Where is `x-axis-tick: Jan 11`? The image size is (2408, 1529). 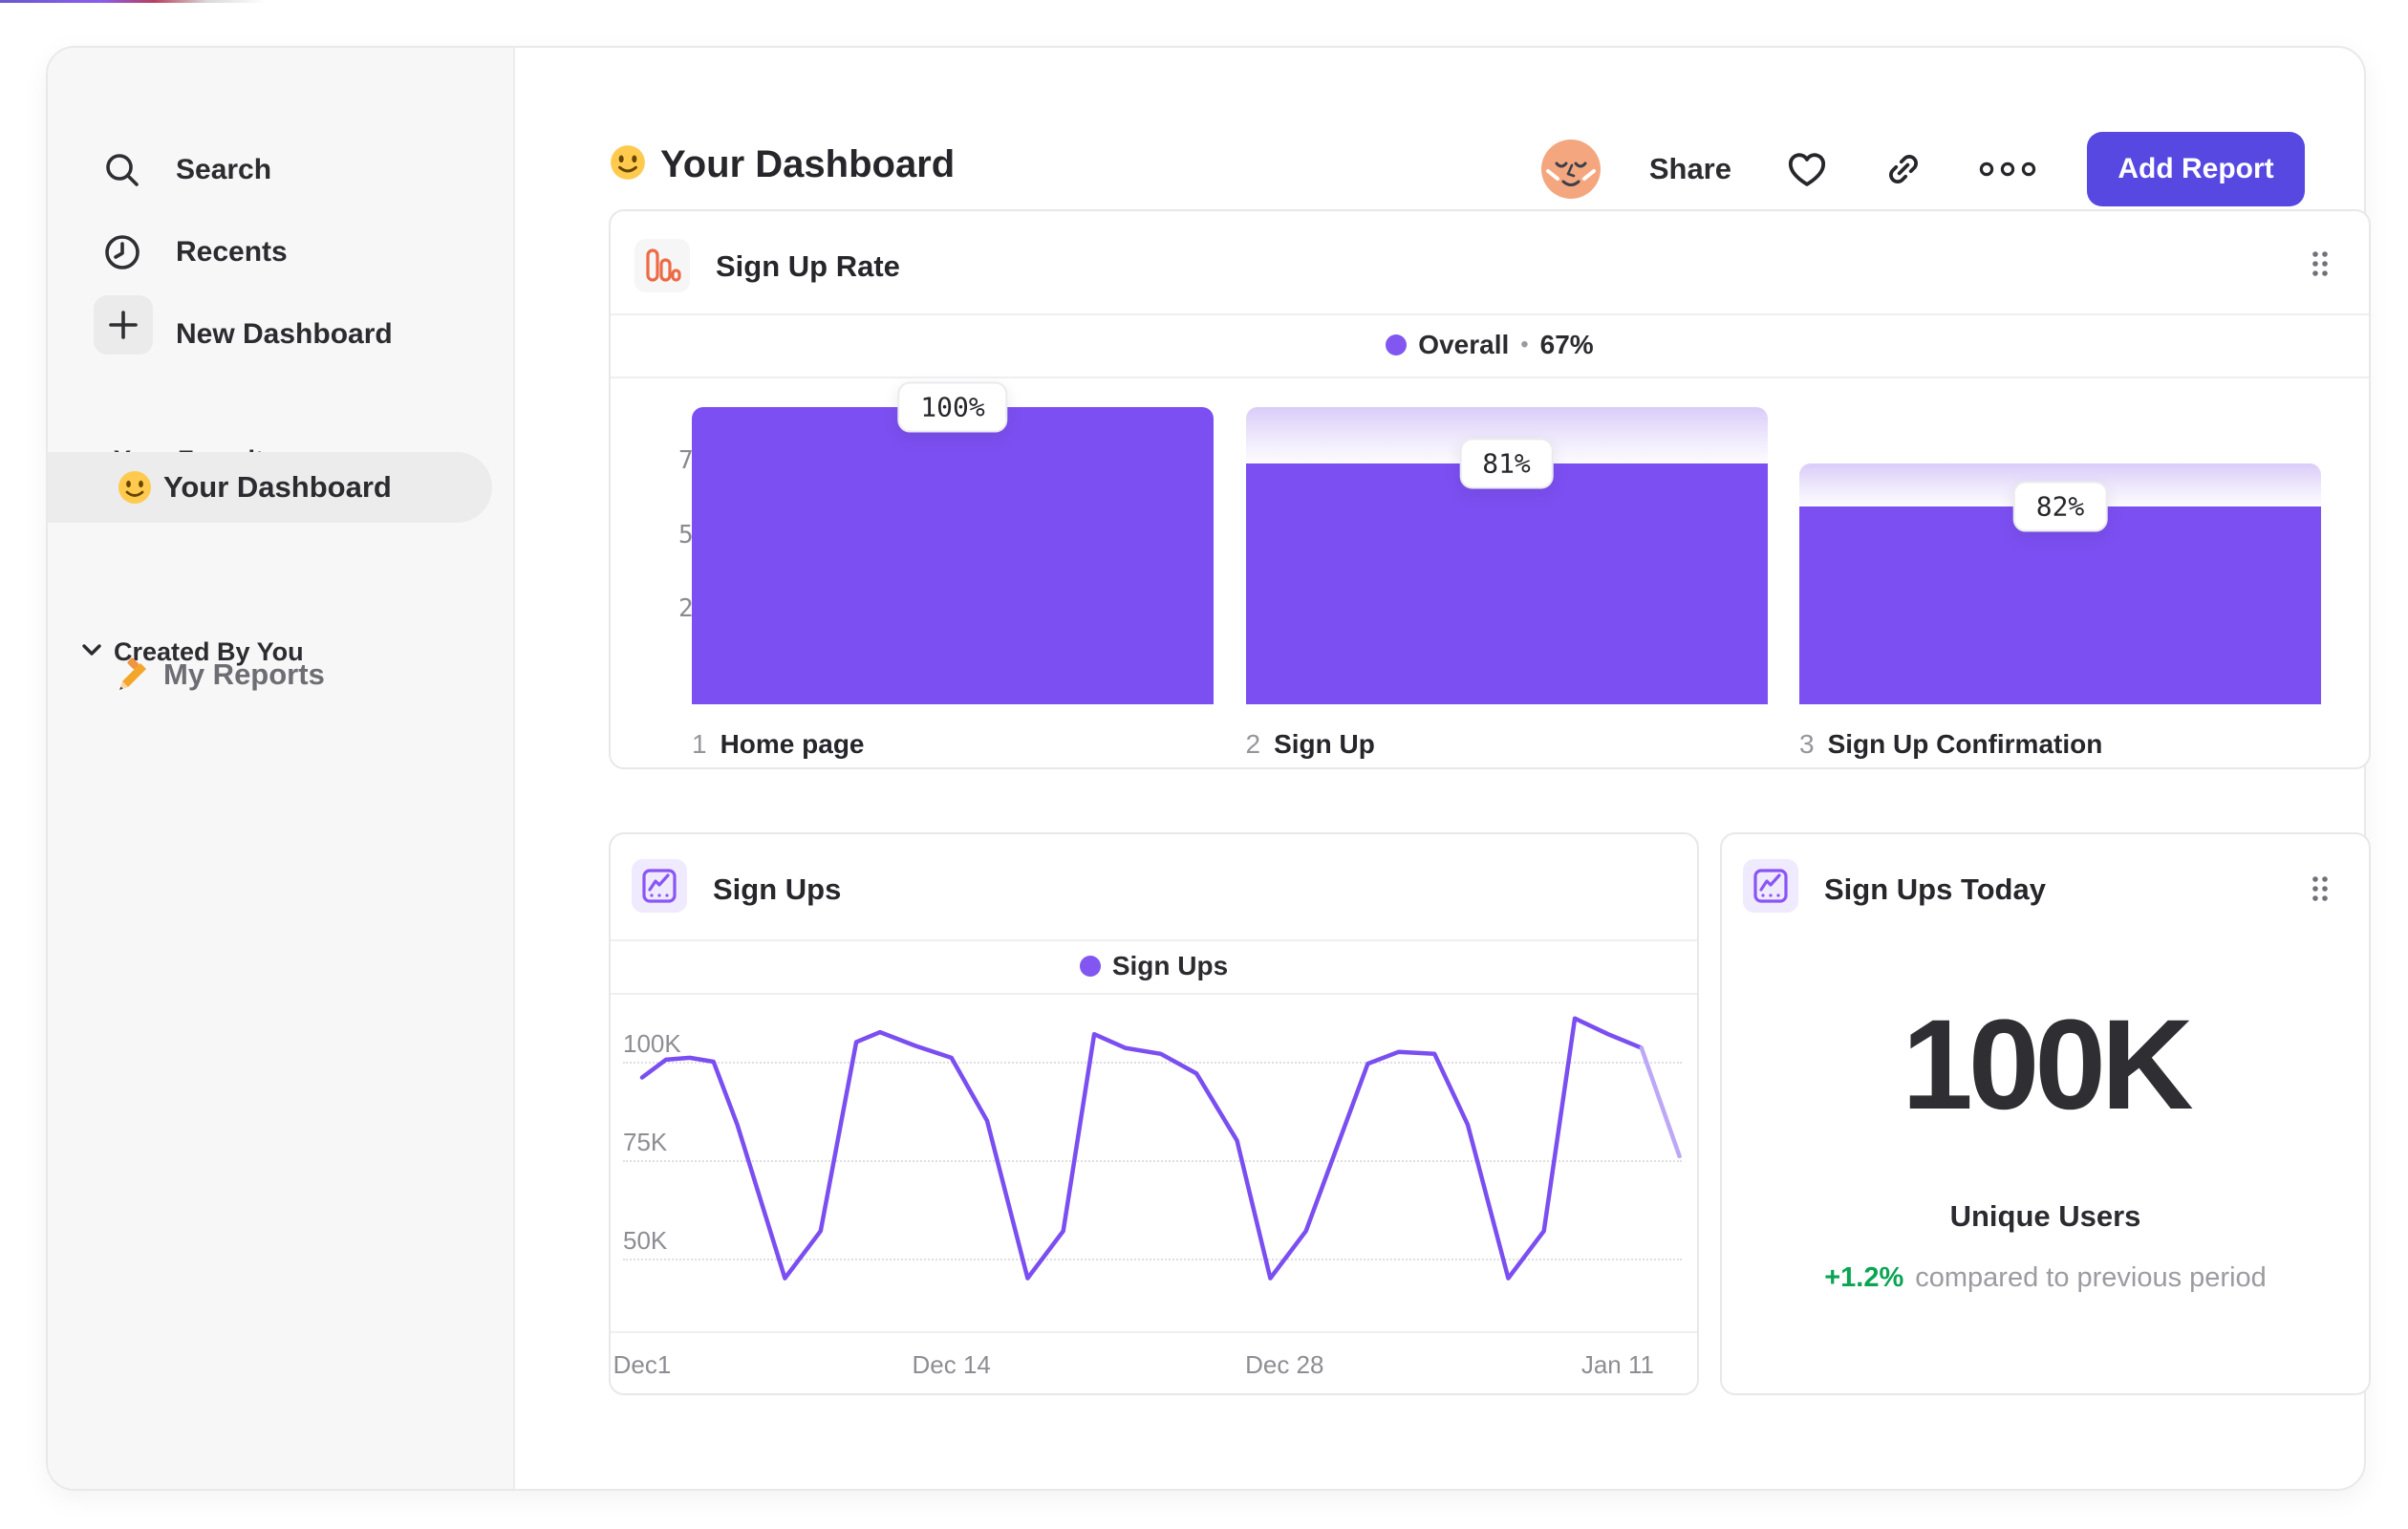
x-axis-tick: Jan 11 is located at coordinates (1617, 1364).